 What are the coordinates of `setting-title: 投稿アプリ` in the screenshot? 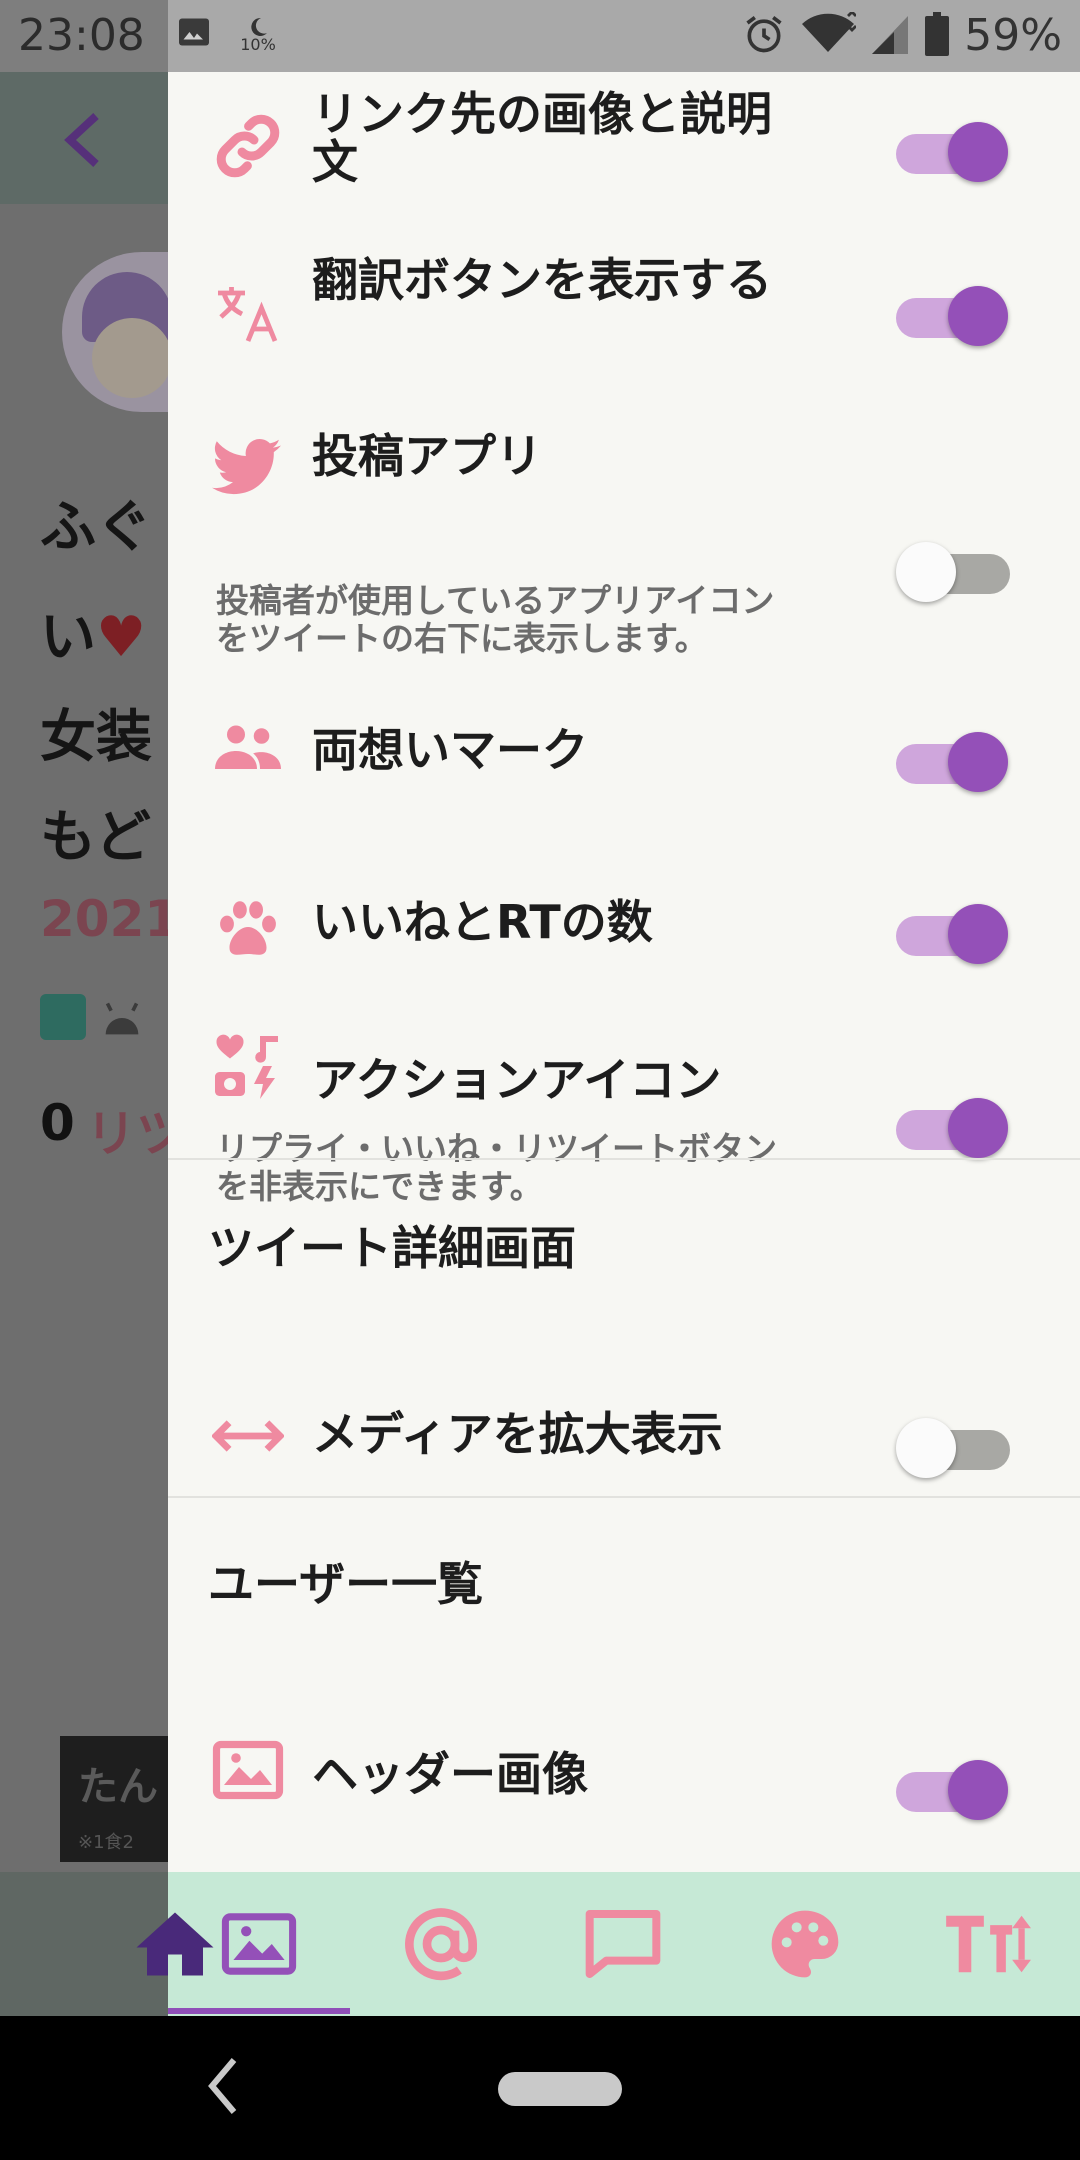 It's located at (427, 456).